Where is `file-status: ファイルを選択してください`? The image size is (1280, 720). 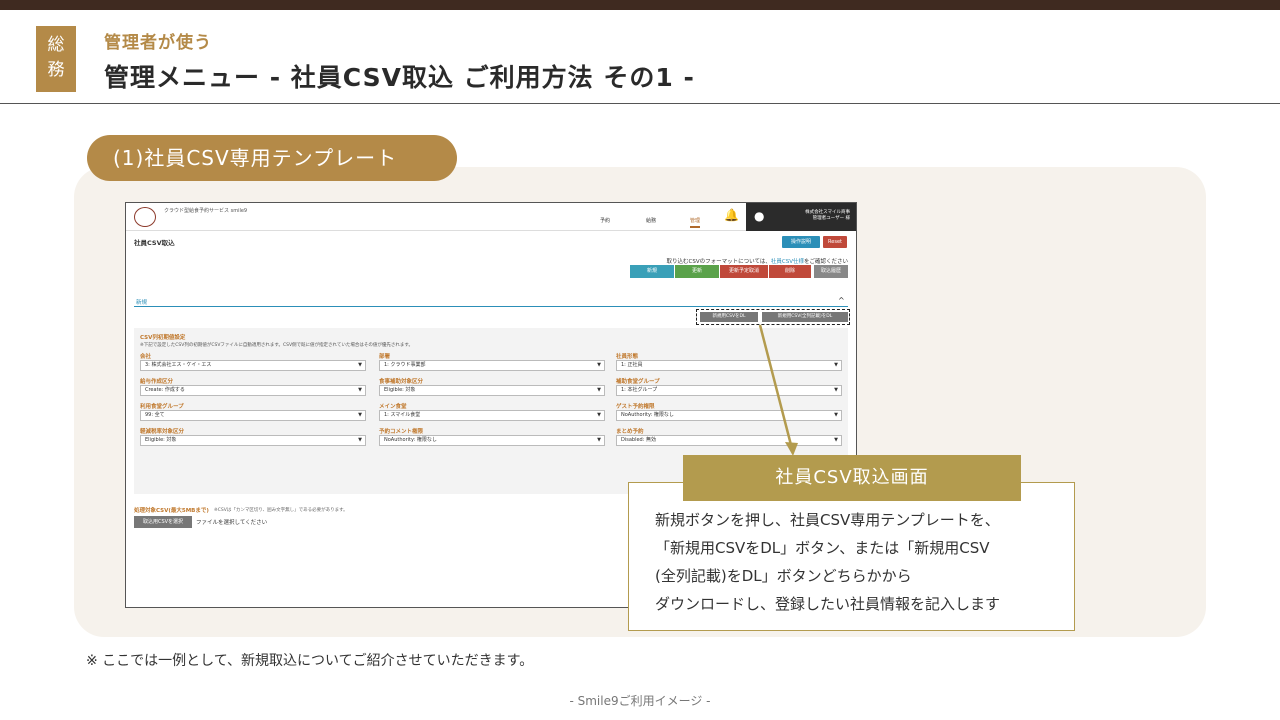
file-status: ファイルを選択してください is located at coordinates (232, 523).